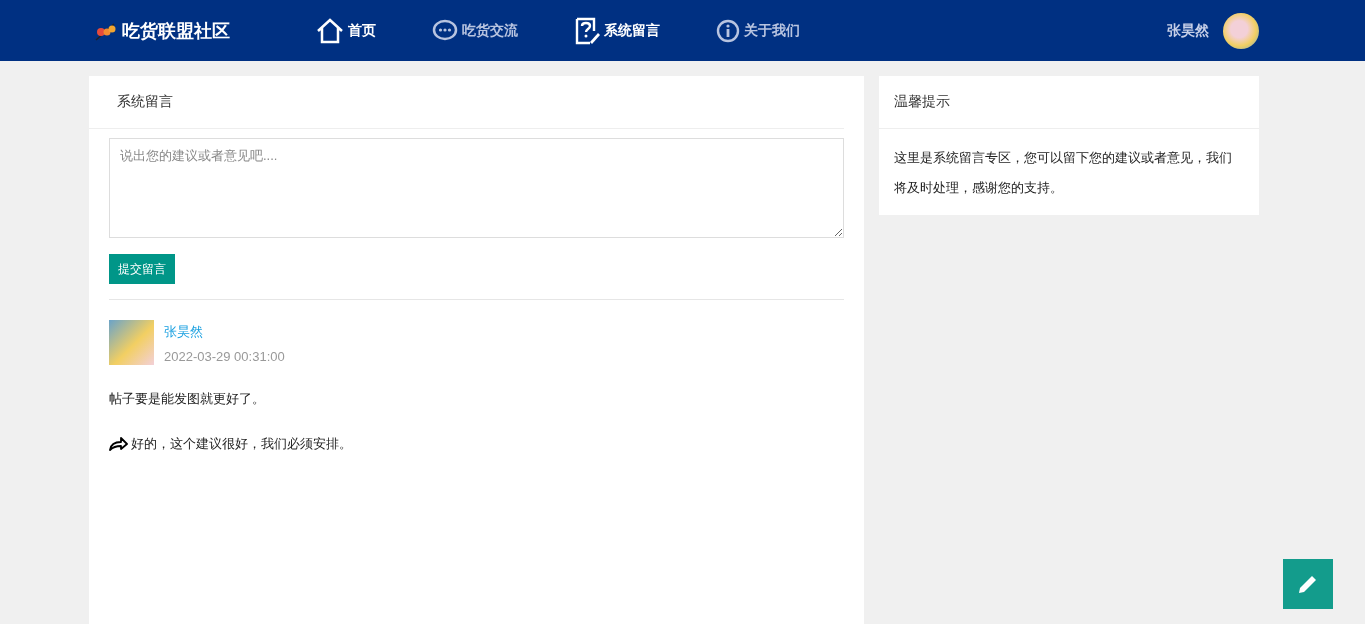 This screenshot has height=624, width=1365. What do you see at coordinates (617, 30) in the screenshot?
I see `nav-link: 系统留言` at bounding box center [617, 30].